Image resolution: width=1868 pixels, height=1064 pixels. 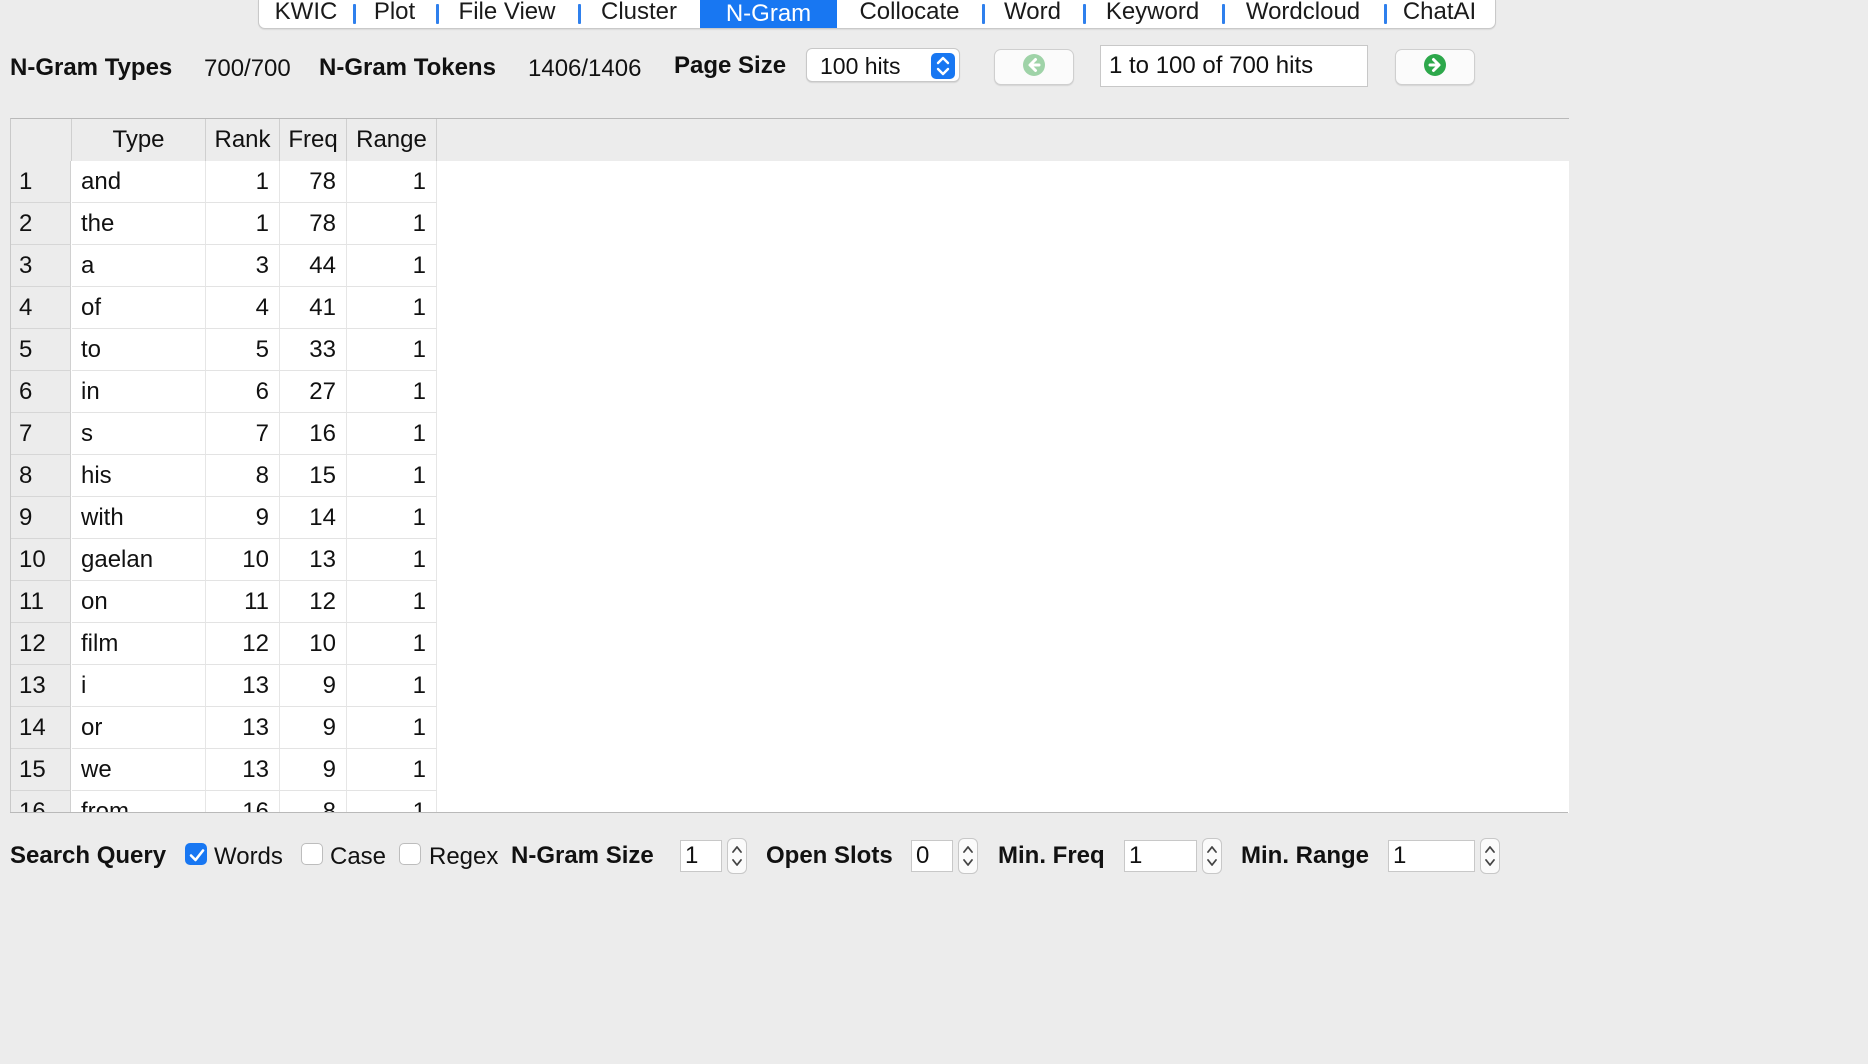 I want to click on words-checkbox-label: Words, so click(x=248, y=857).